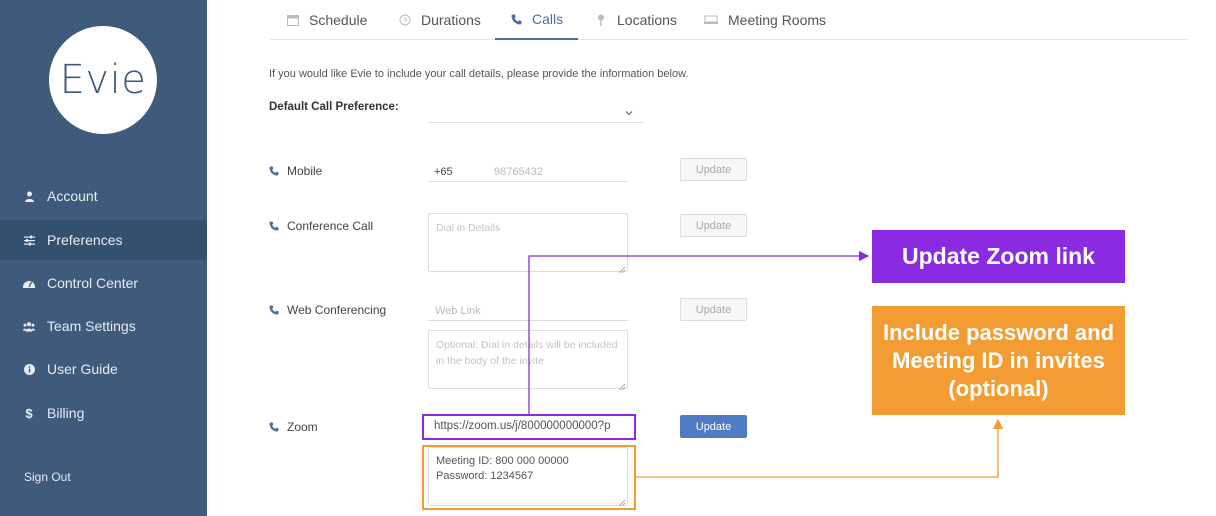 The width and height of the screenshot is (1216, 516). What do you see at coordinates (338, 20) in the screenshot?
I see `tab-label: Schedule` at bounding box center [338, 20].